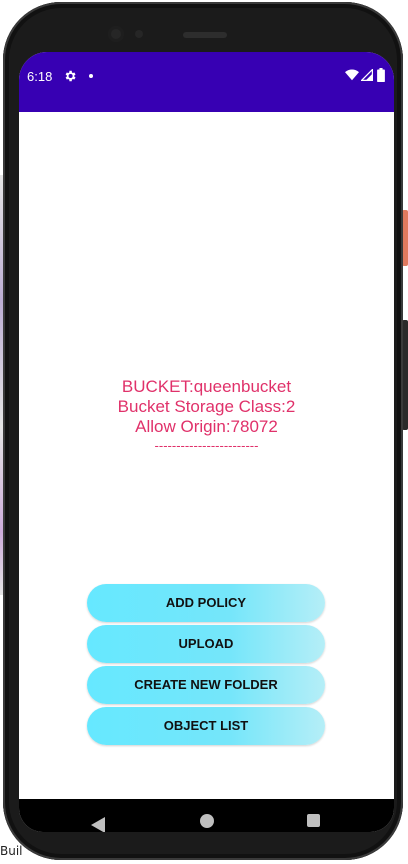  What do you see at coordinates (206, 644) in the screenshot?
I see `upload-button: UPLOAD` at bounding box center [206, 644].